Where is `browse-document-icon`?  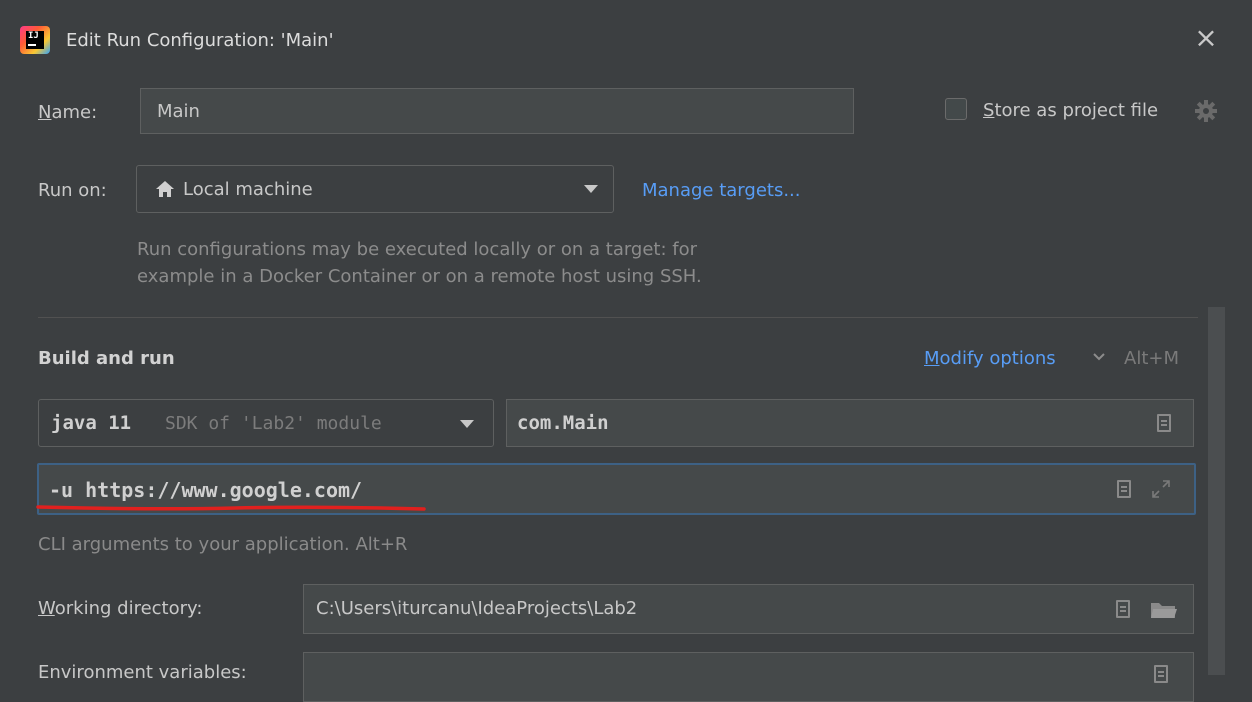 browse-document-icon is located at coordinates (1164, 423).